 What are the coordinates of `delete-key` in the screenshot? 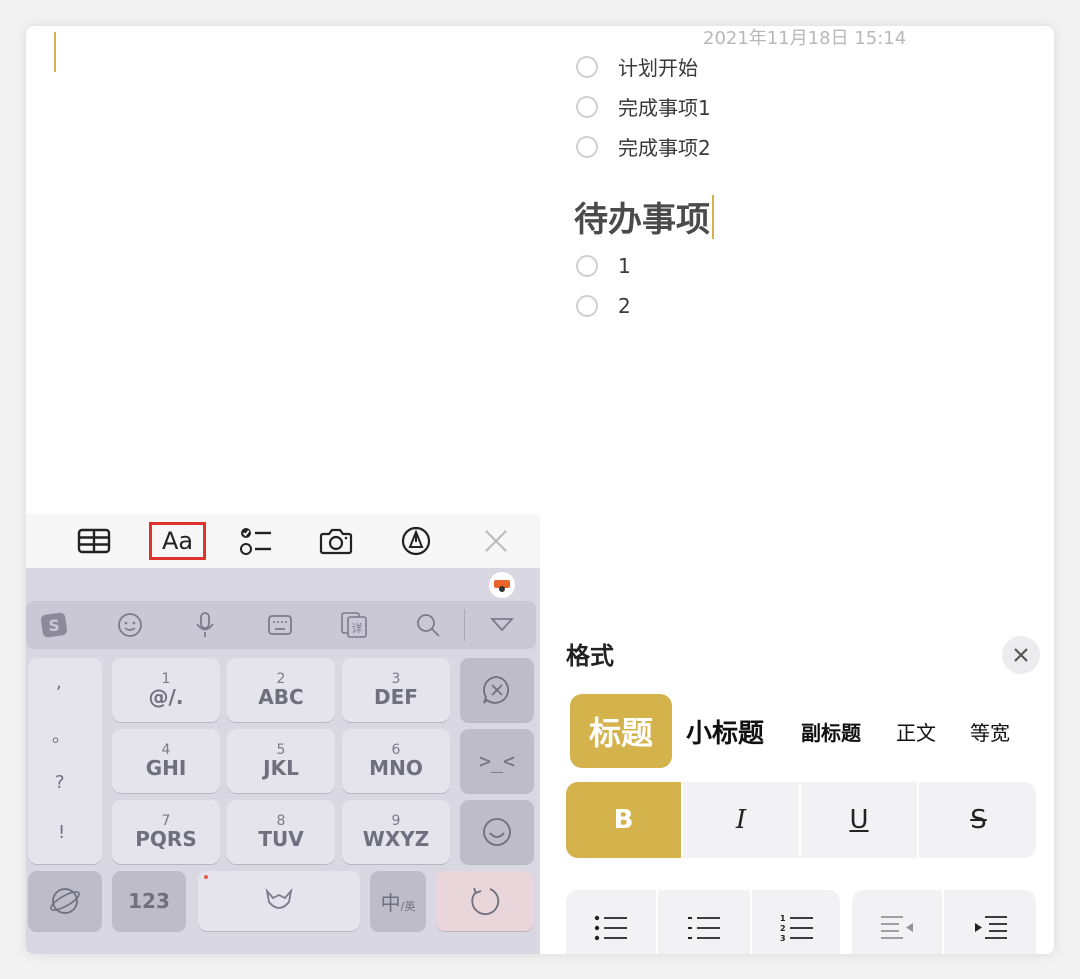 It's located at (497, 690).